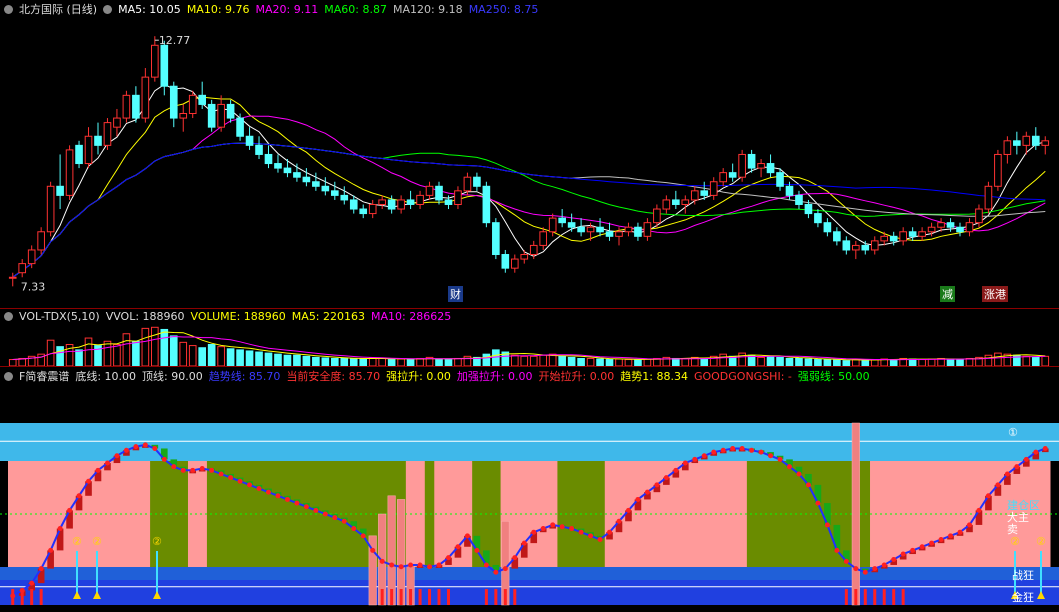 Image resolution: width=1059 pixels, height=612 pixels. I want to click on indicator-legend-item: 强拉升: 0.00, so click(418, 376).